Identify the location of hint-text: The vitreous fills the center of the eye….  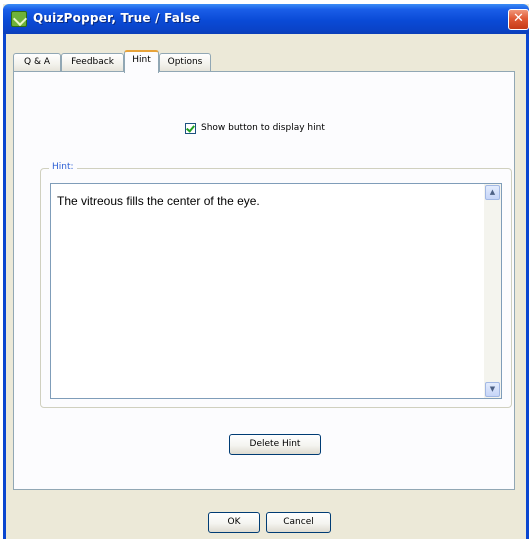
(158, 201).